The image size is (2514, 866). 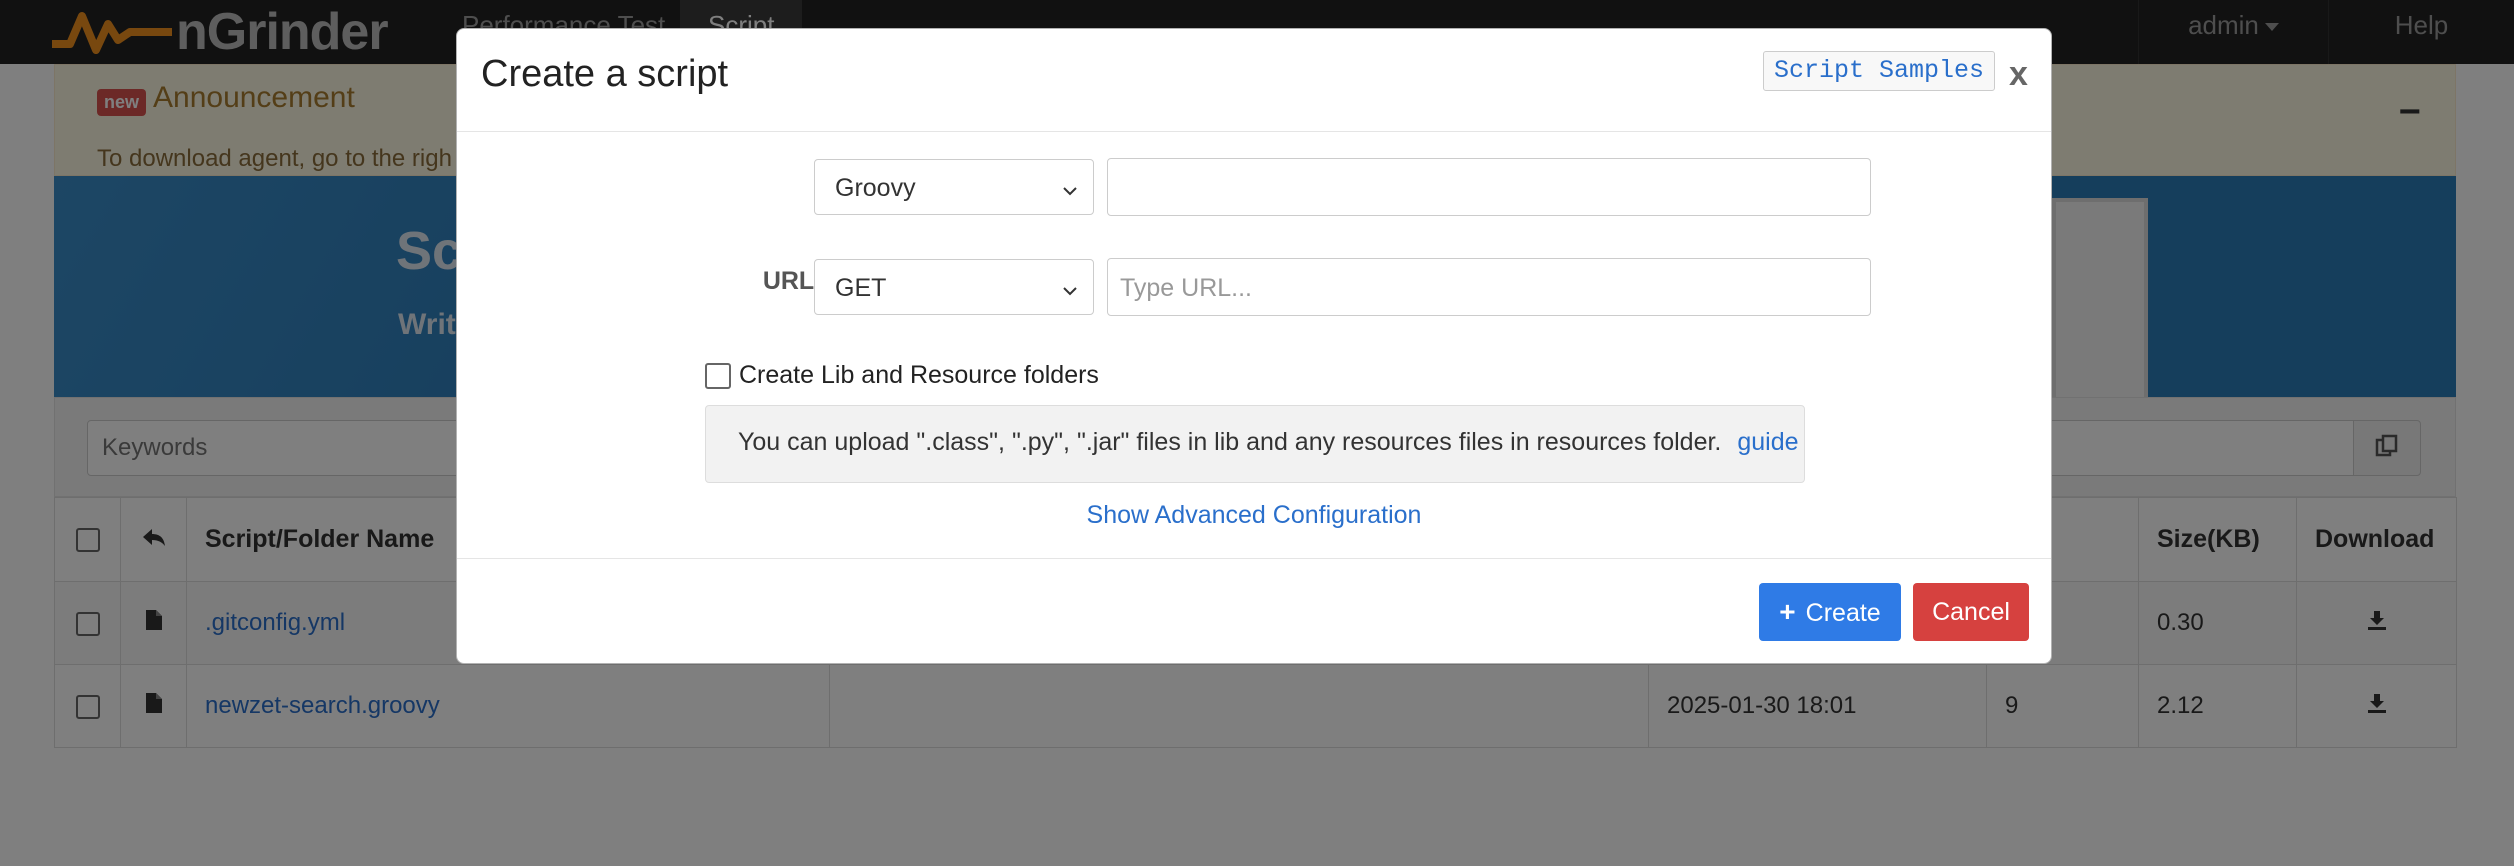 I want to click on dialog-title: Create a script, so click(x=605, y=74).